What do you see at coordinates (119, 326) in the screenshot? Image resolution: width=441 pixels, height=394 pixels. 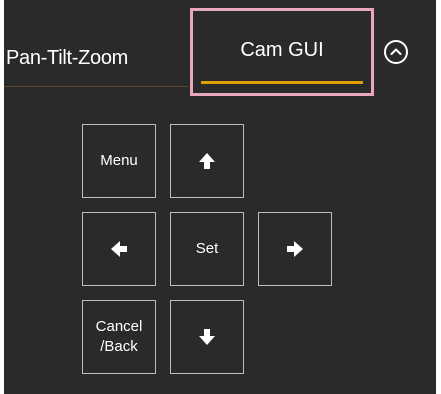 I see `cancel-label-line1: Cancel` at bounding box center [119, 326].